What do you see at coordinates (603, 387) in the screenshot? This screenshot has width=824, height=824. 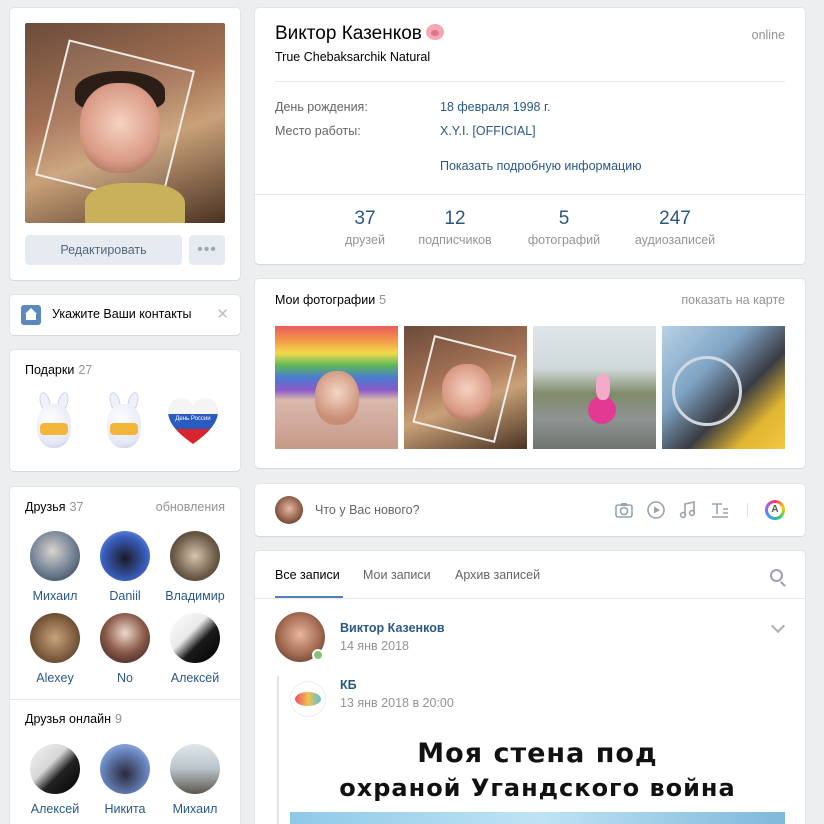 I see `photo-rider` at bounding box center [603, 387].